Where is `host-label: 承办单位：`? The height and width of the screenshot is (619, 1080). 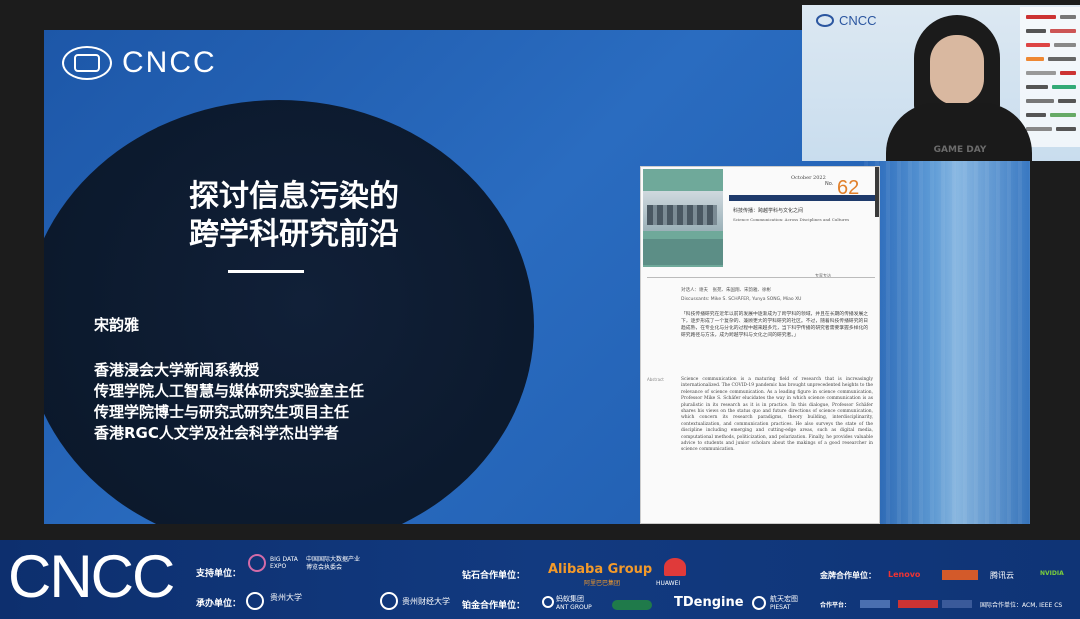
host-label: 承办单位： is located at coordinates (219, 604).